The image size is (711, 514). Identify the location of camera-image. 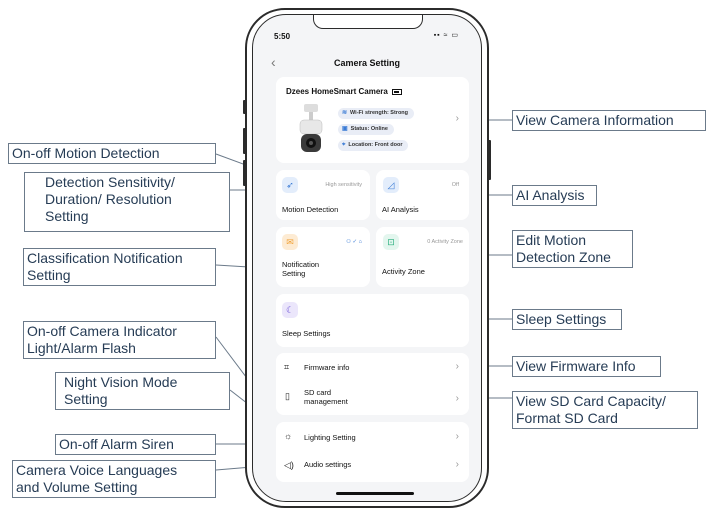
(311, 128).